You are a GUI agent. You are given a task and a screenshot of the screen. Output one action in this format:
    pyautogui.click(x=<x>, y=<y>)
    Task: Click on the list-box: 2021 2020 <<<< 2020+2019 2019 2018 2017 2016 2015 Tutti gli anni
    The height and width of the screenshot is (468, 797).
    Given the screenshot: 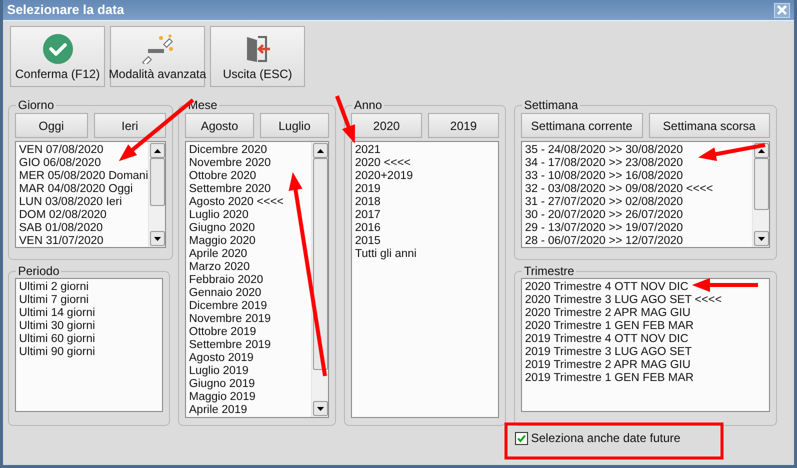 What is the action you would take?
    pyautogui.click(x=425, y=279)
    